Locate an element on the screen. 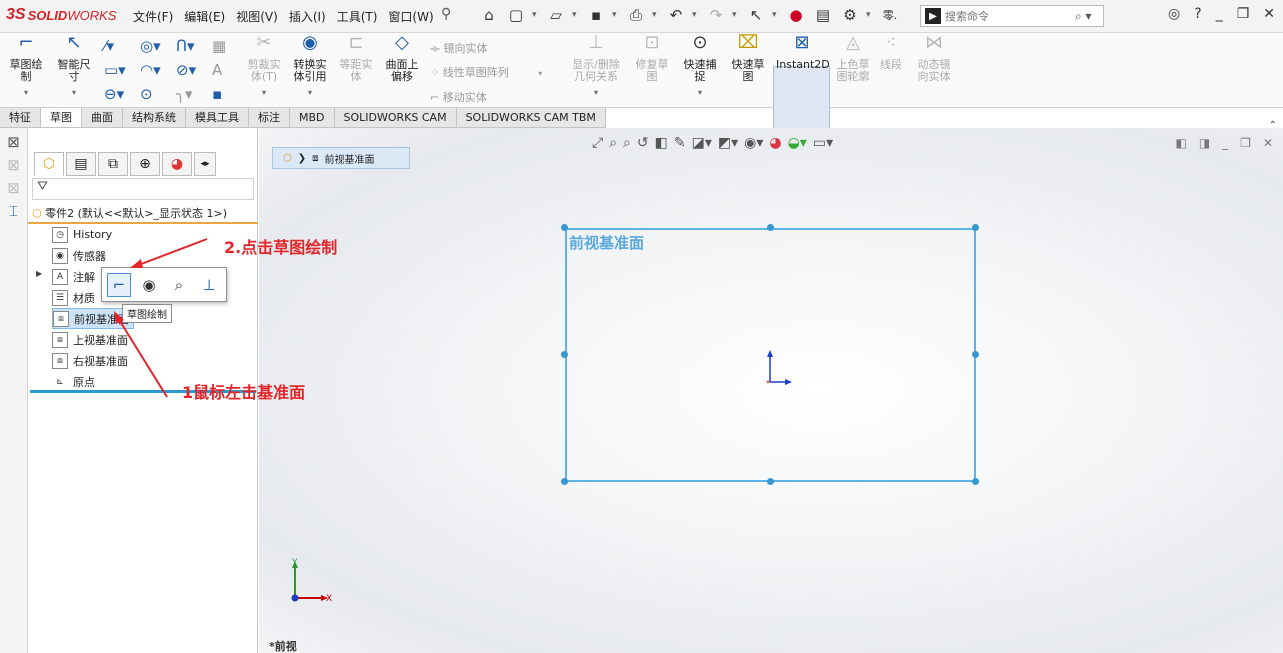 Image resolution: width=1283 pixels, height=653 pixels. tree-item-sensors: ◉ 传感器 is located at coordinates (93, 255).